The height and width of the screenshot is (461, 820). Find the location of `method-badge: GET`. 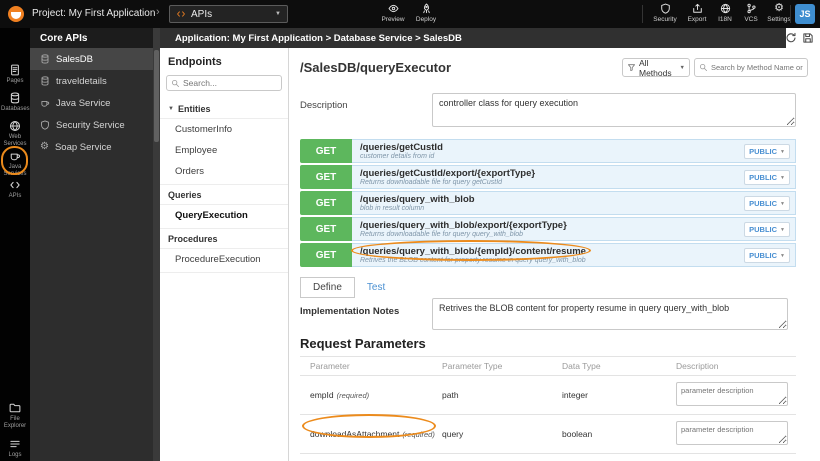

method-badge: GET is located at coordinates (326, 203).